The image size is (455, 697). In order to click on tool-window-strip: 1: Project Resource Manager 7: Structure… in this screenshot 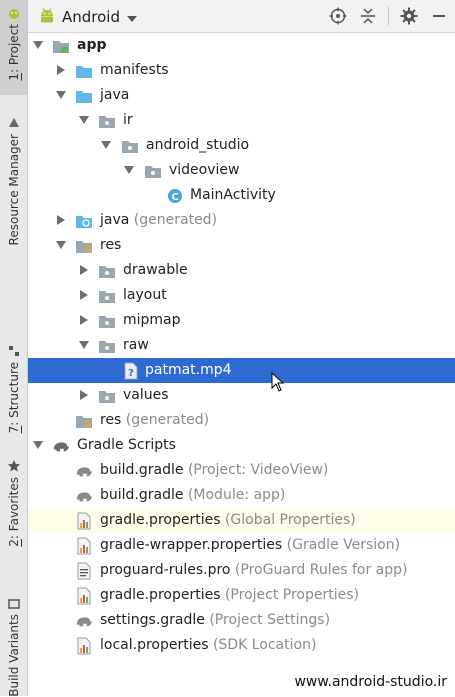, I will do `click(14, 348)`.